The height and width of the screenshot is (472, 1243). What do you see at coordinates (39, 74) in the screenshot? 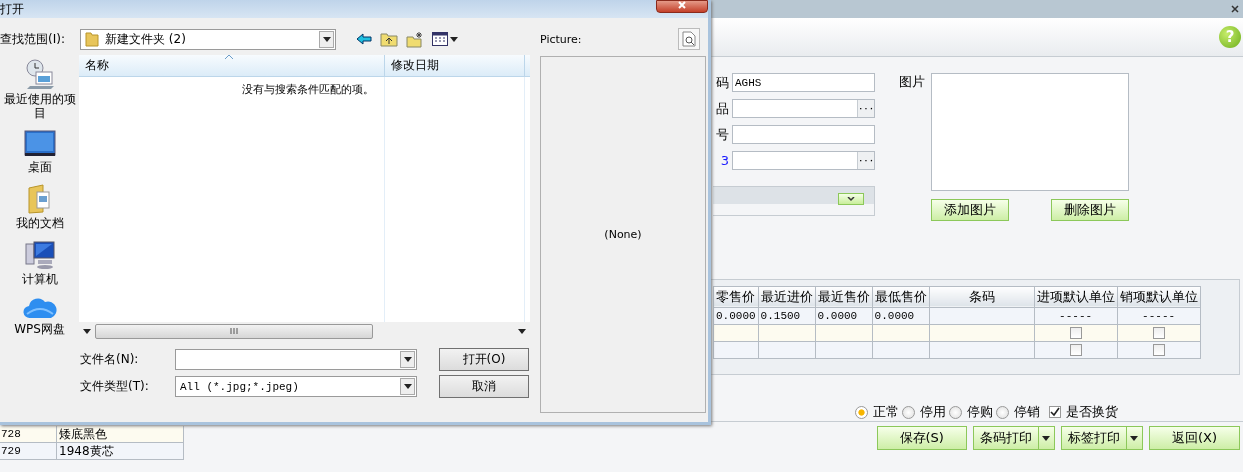
I see `recent-items-icon` at bounding box center [39, 74].